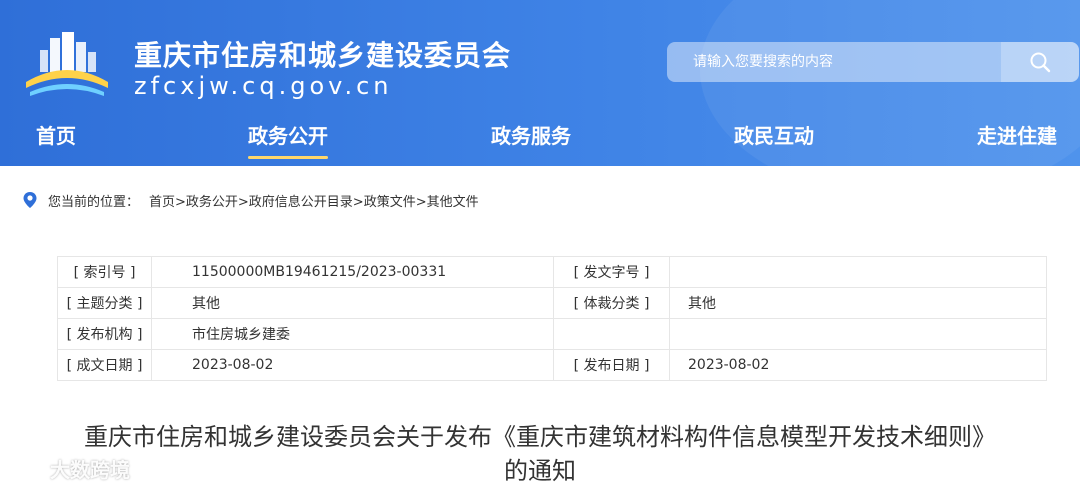 This screenshot has width=1080, height=488. I want to click on meta-value-genre-category: 其他, so click(858, 303).